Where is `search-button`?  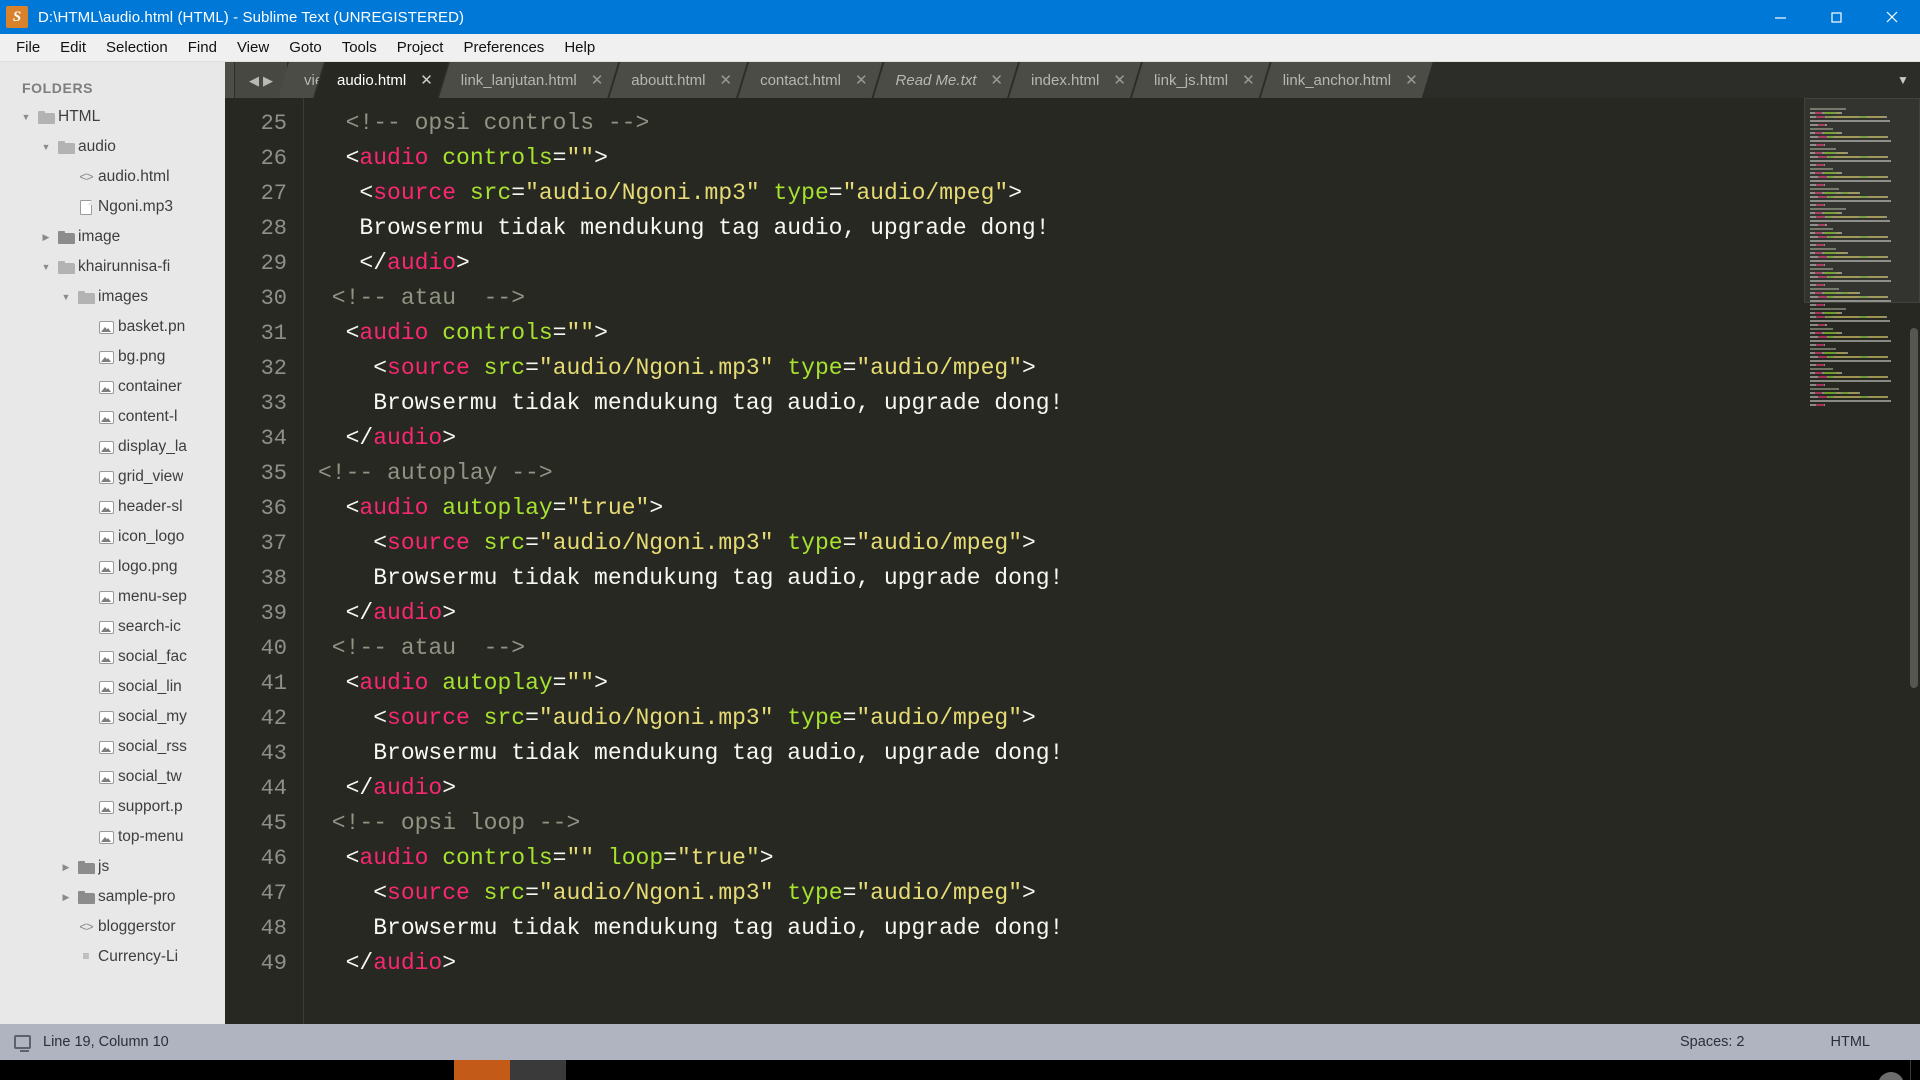
search-button is located at coordinates (90, 1070).